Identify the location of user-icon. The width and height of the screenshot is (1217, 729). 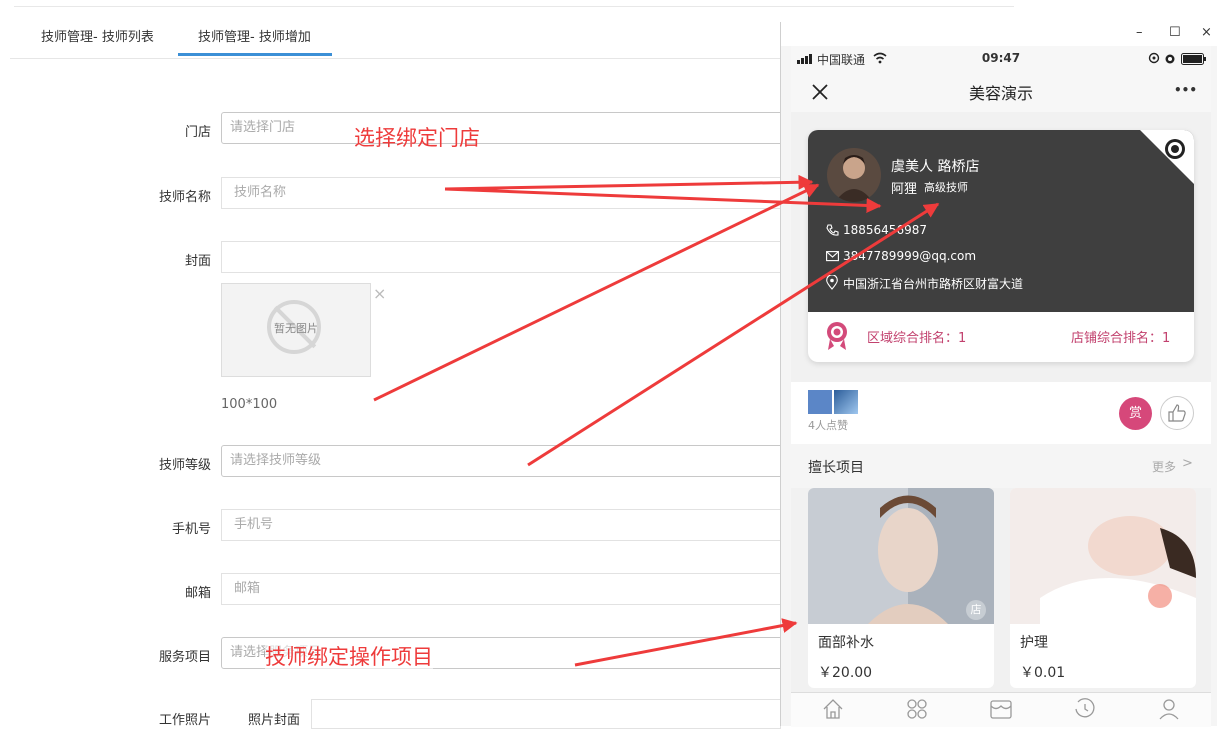
(1169, 709).